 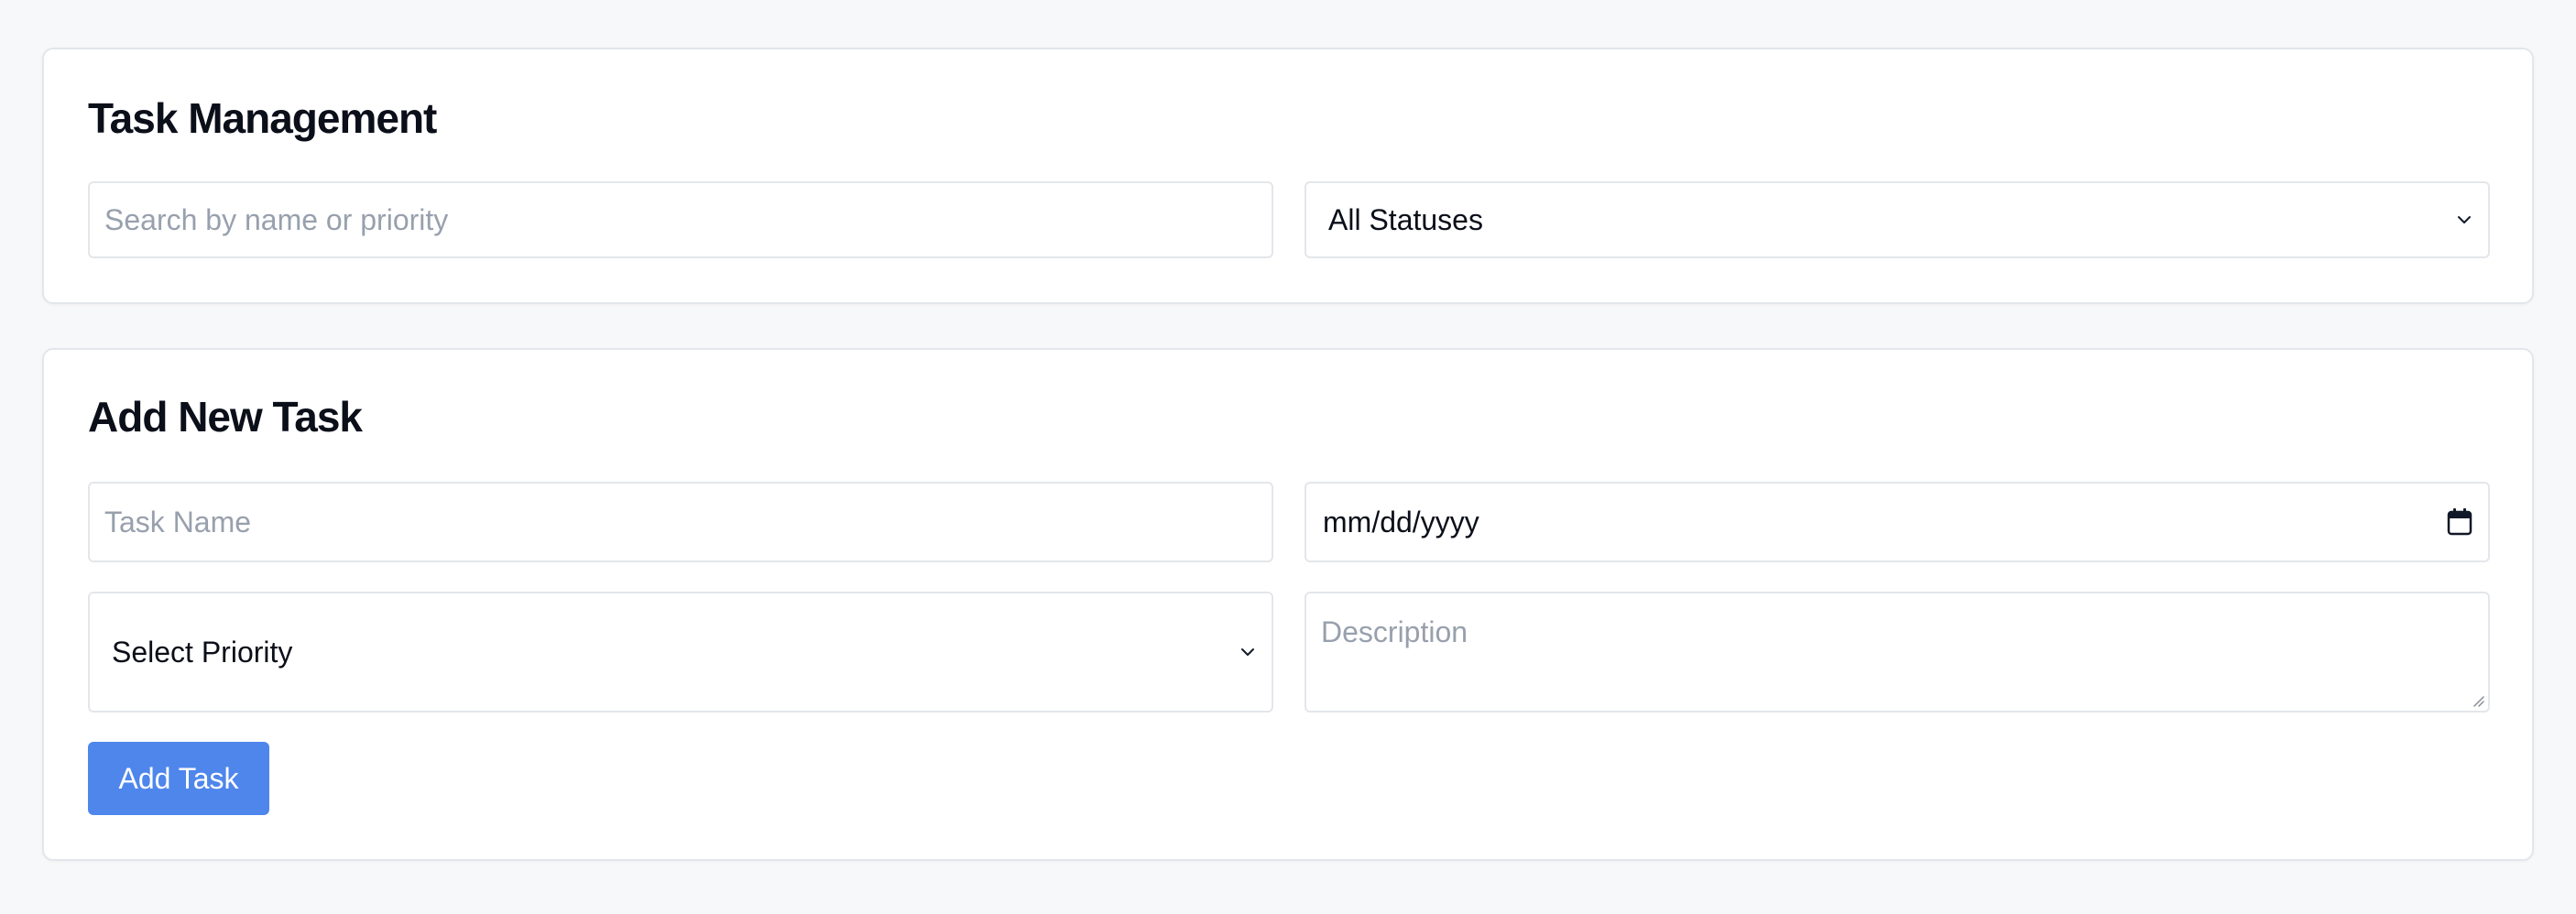 What do you see at coordinates (1897, 522) in the screenshot?
I see `due-date-input: mm/dd/yyyy` at bounding box center [1897, 522].